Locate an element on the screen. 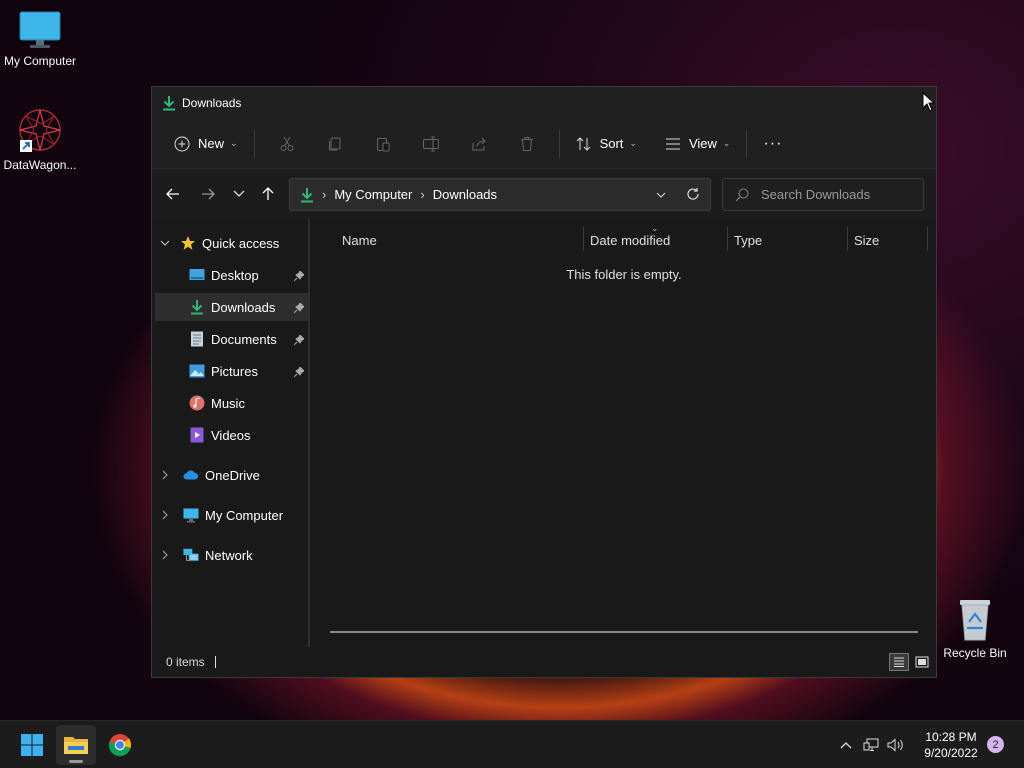 The width and height of the screenshot is (1024, 768). sidebar-item-music: Music is located at coordinates (231, 403).